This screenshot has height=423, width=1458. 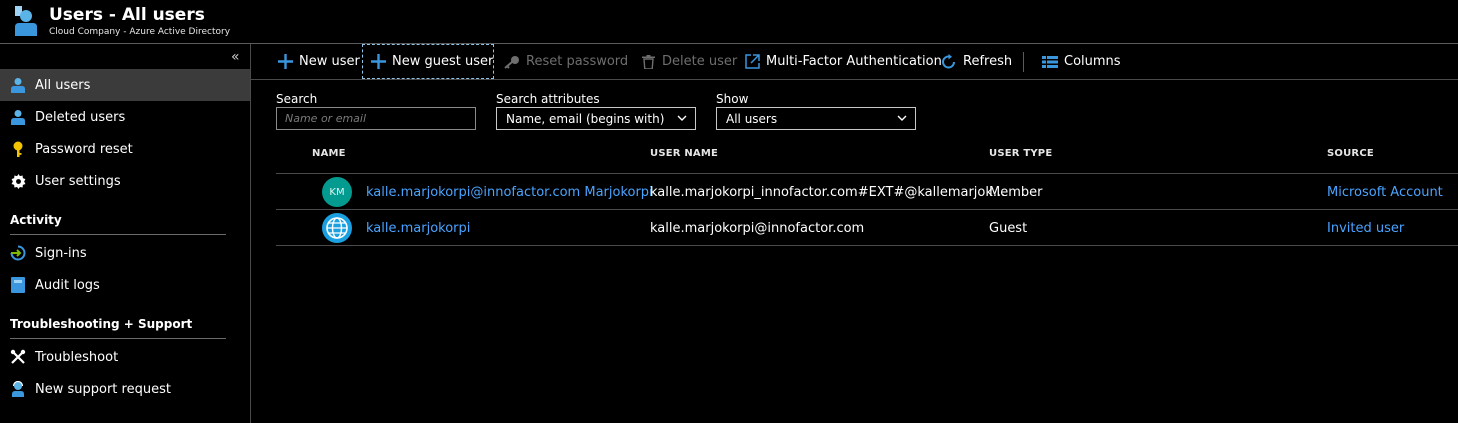 I want to click on column-header-user-name: USER NAME, so click(x=684, y=153).